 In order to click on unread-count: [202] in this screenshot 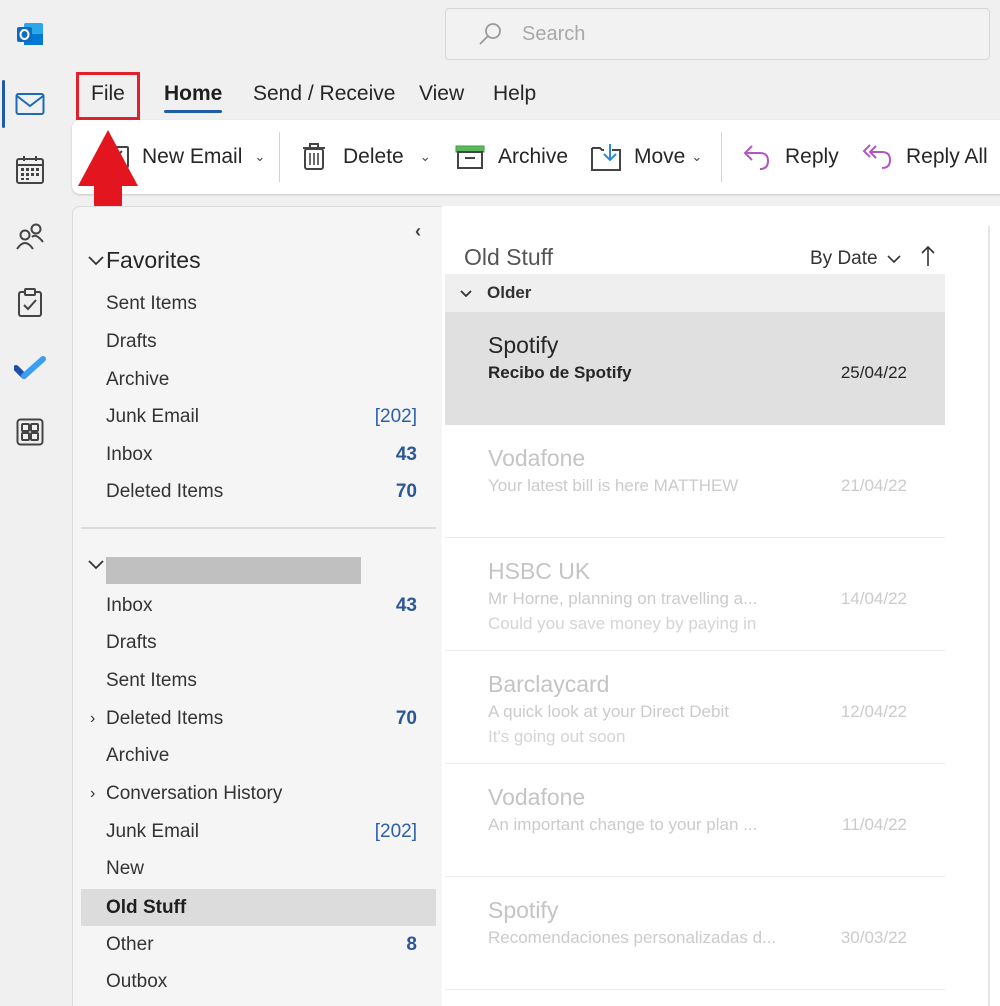, I will do `click(395, 416)`.